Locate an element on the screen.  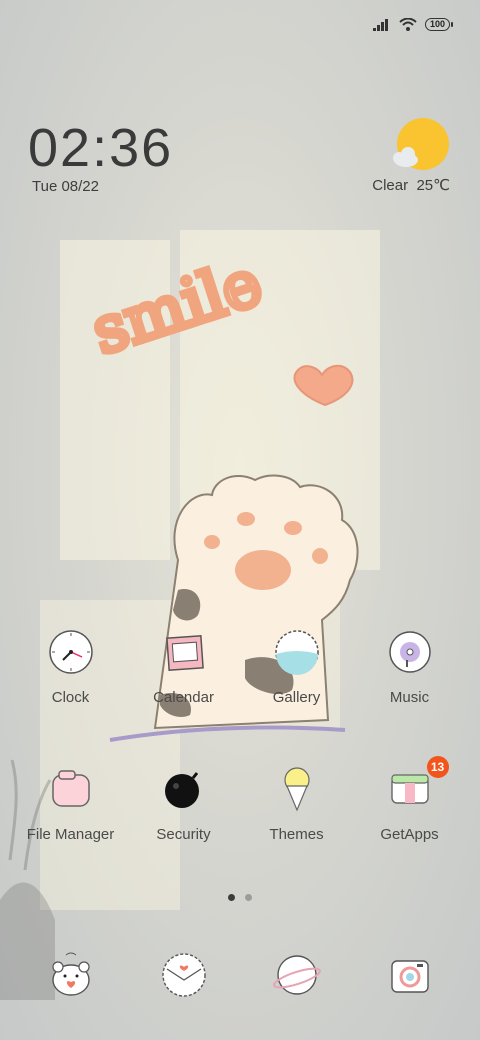
app-label: Music is located at coordinates (409, 697).